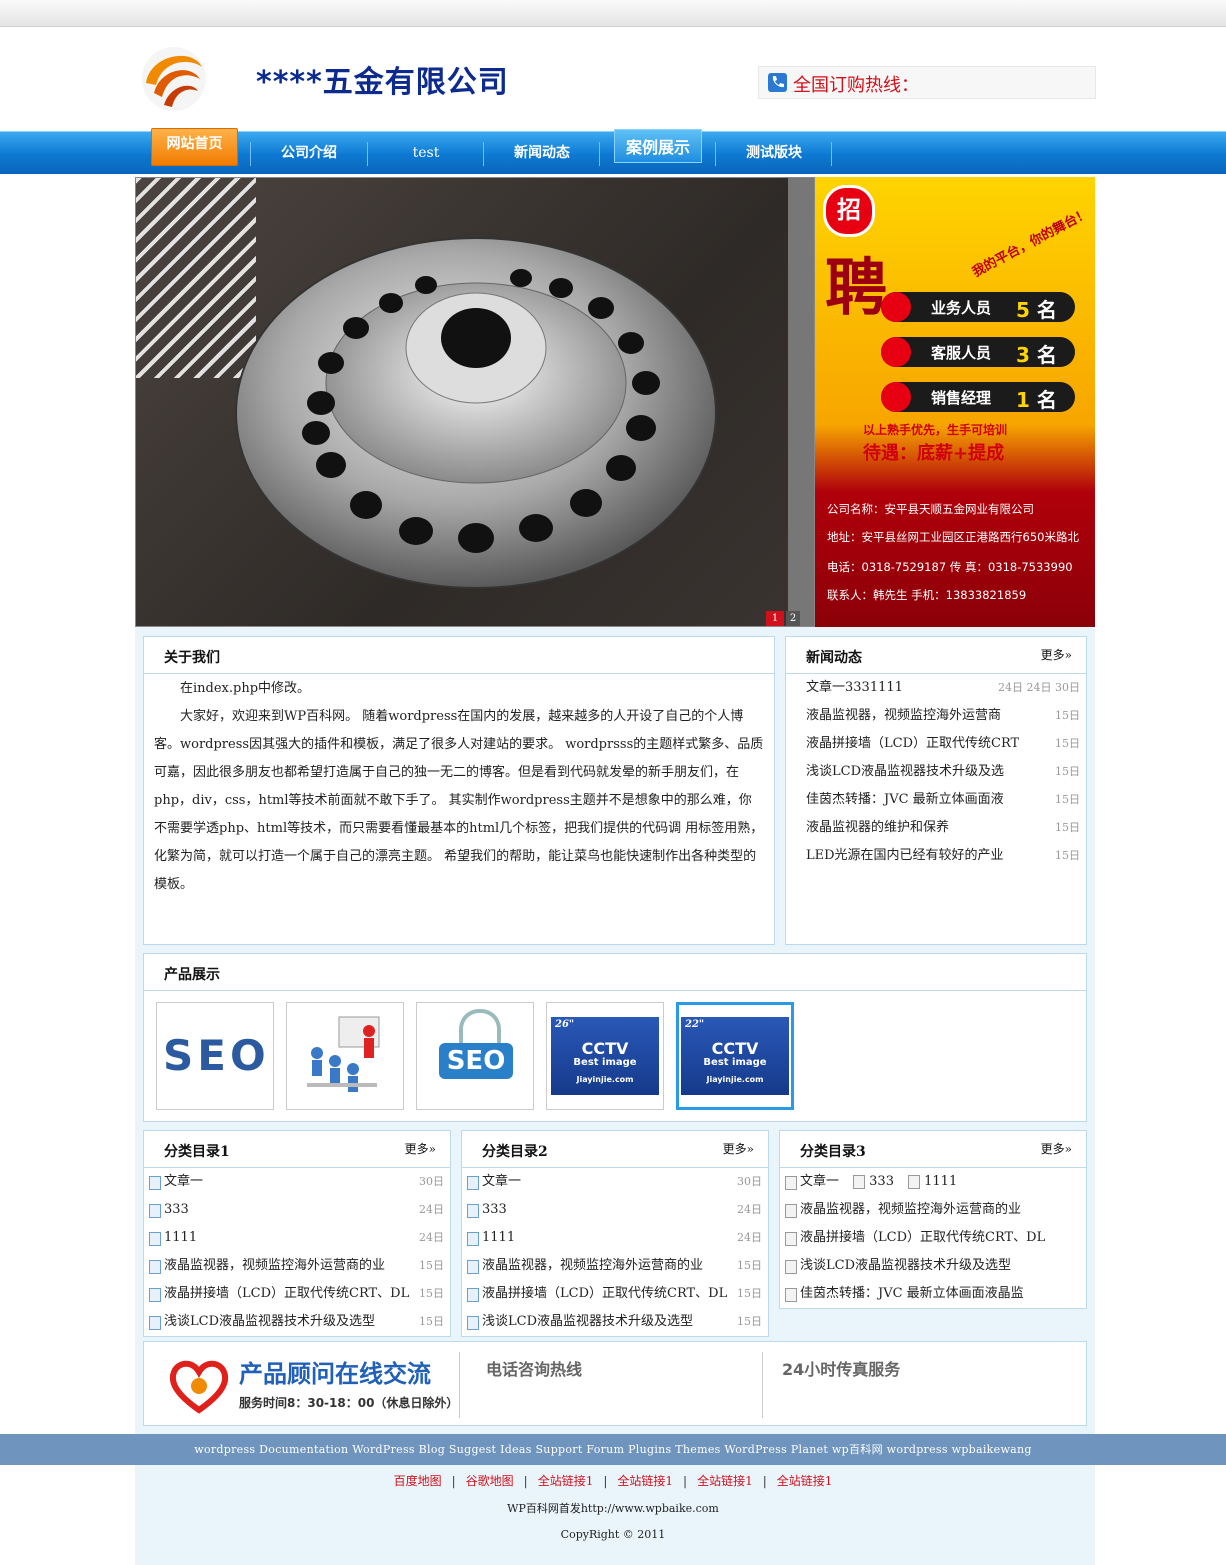 The width and height of the screenshot is (1226, 1565). I want to click on product-thumb-selected: 22" CCTV Best image Jiayinjie.com, so click(735, 1056).